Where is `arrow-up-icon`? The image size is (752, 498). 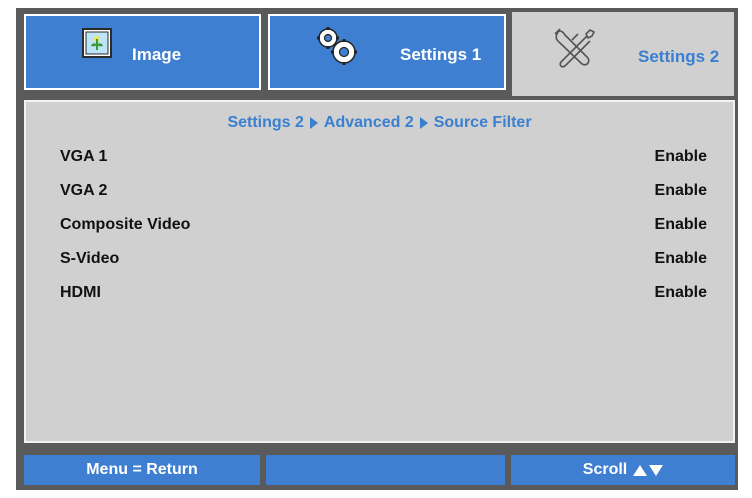
arrow-up-icon is located at coordinates (640, 470).